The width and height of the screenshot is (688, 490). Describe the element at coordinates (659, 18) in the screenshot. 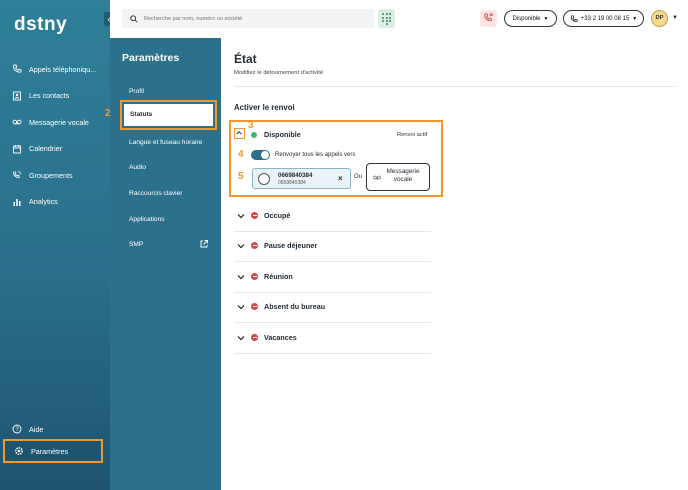

I see `user-avatar: DP` at that location.